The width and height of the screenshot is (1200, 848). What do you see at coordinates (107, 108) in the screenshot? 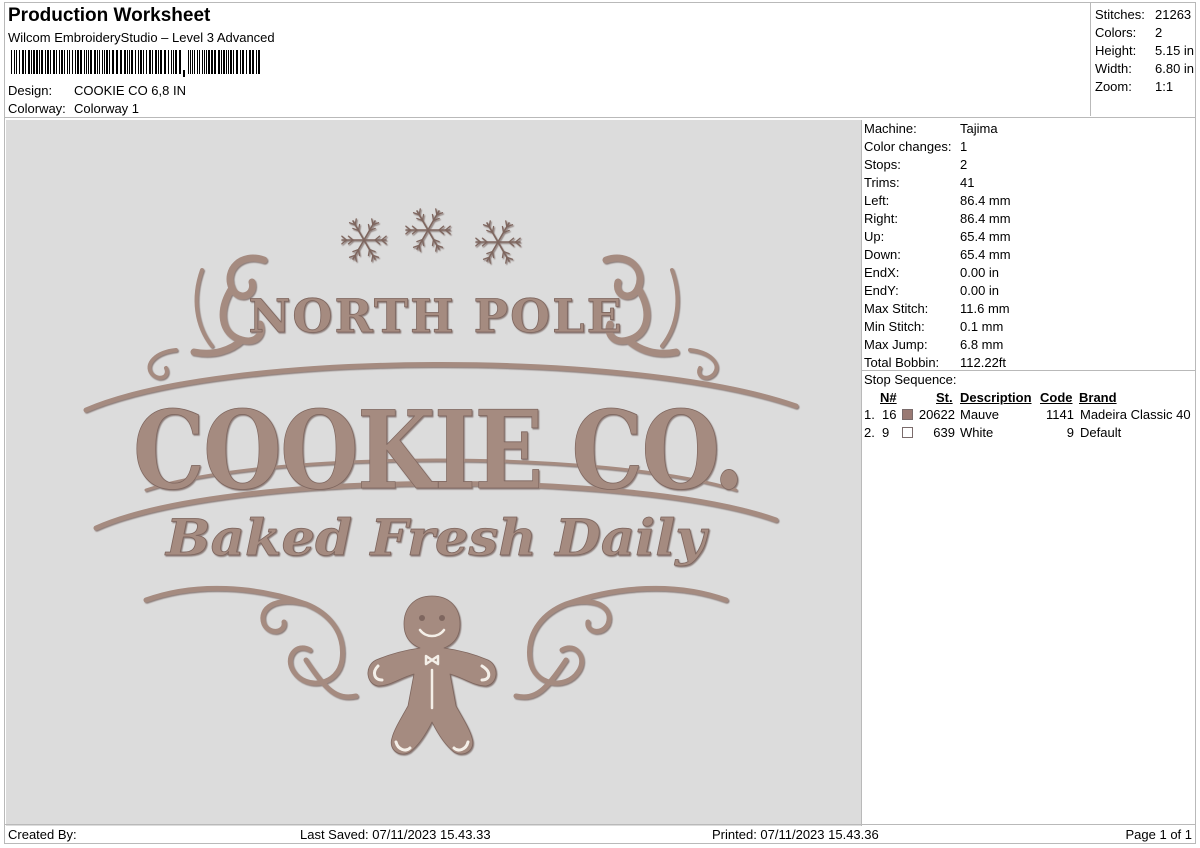
I see `colorway-value: Colorway 1` at bounding box center [107, 108].